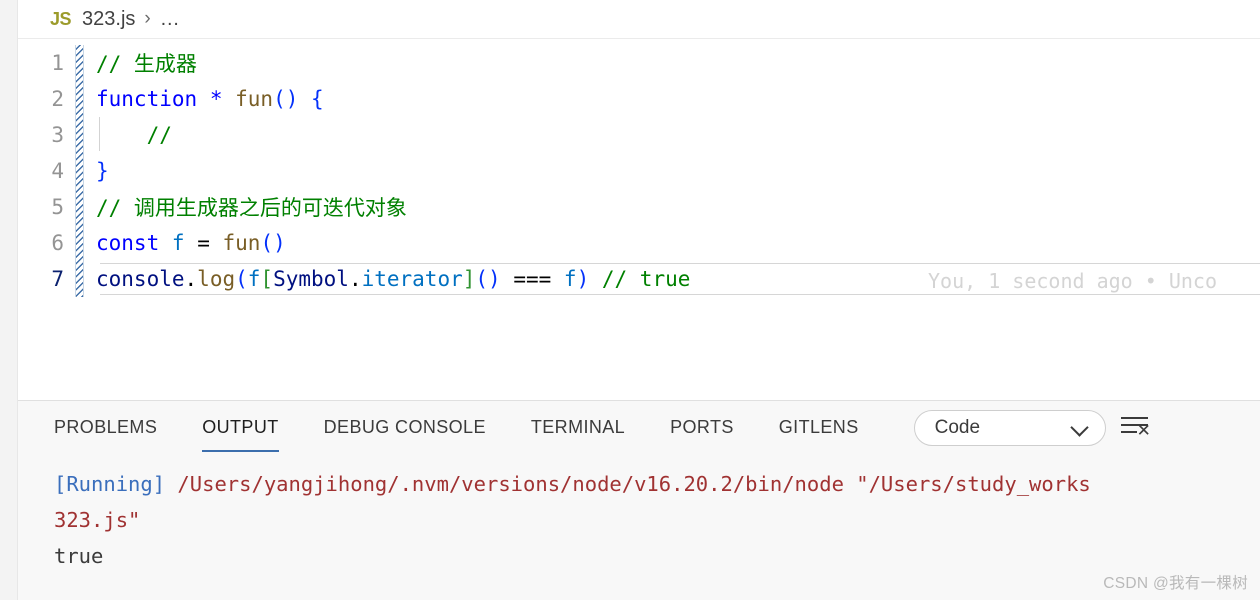 The image size is (1260, 600). What do you see at coordinates (639, 99) in the screenshot?
I see `editor-line: 2 function * fun() {` at bounding box center [639, 99].